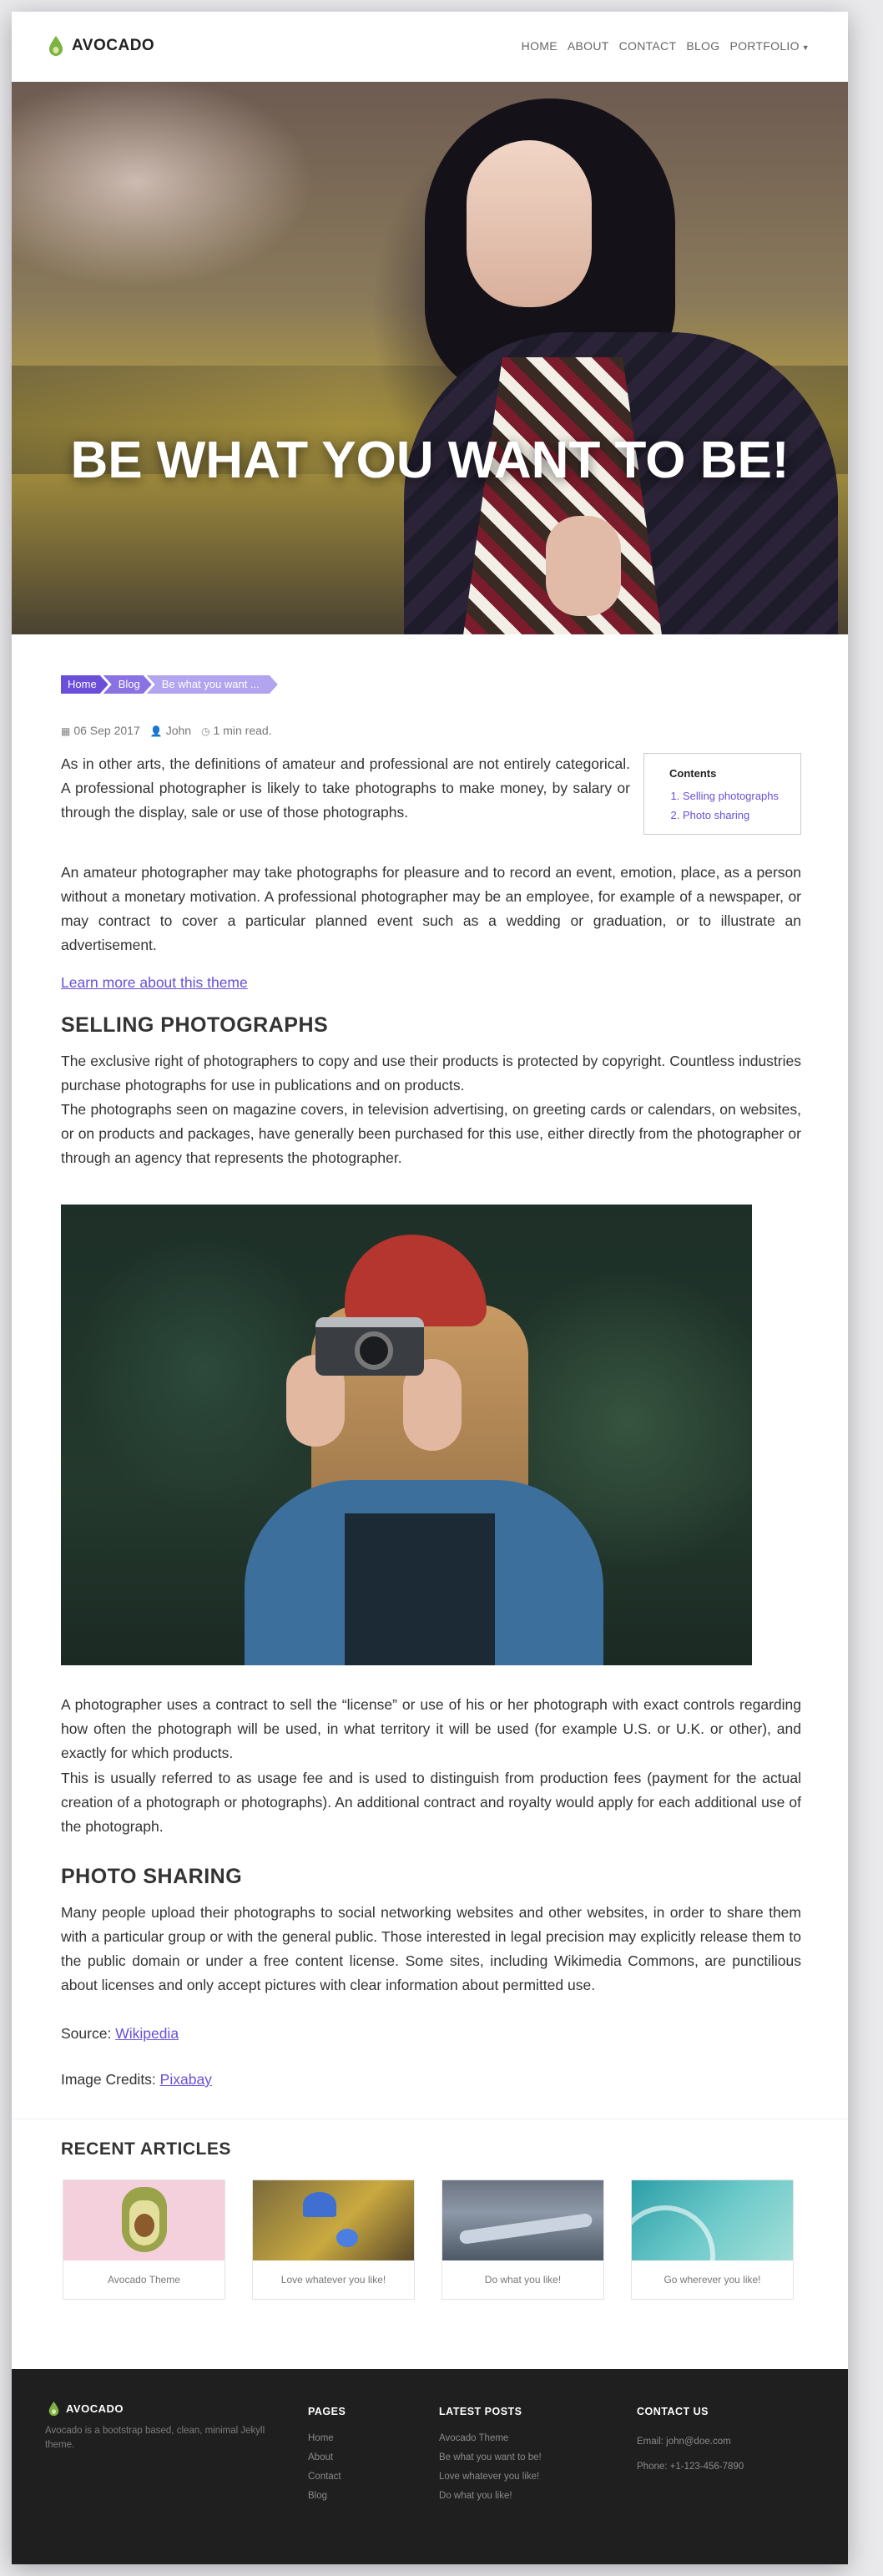 This screenshot has height=2576, width=883. Describe the element at coordinates (525, 2228) in the screenshot. I see `river-valley-image` at that location.